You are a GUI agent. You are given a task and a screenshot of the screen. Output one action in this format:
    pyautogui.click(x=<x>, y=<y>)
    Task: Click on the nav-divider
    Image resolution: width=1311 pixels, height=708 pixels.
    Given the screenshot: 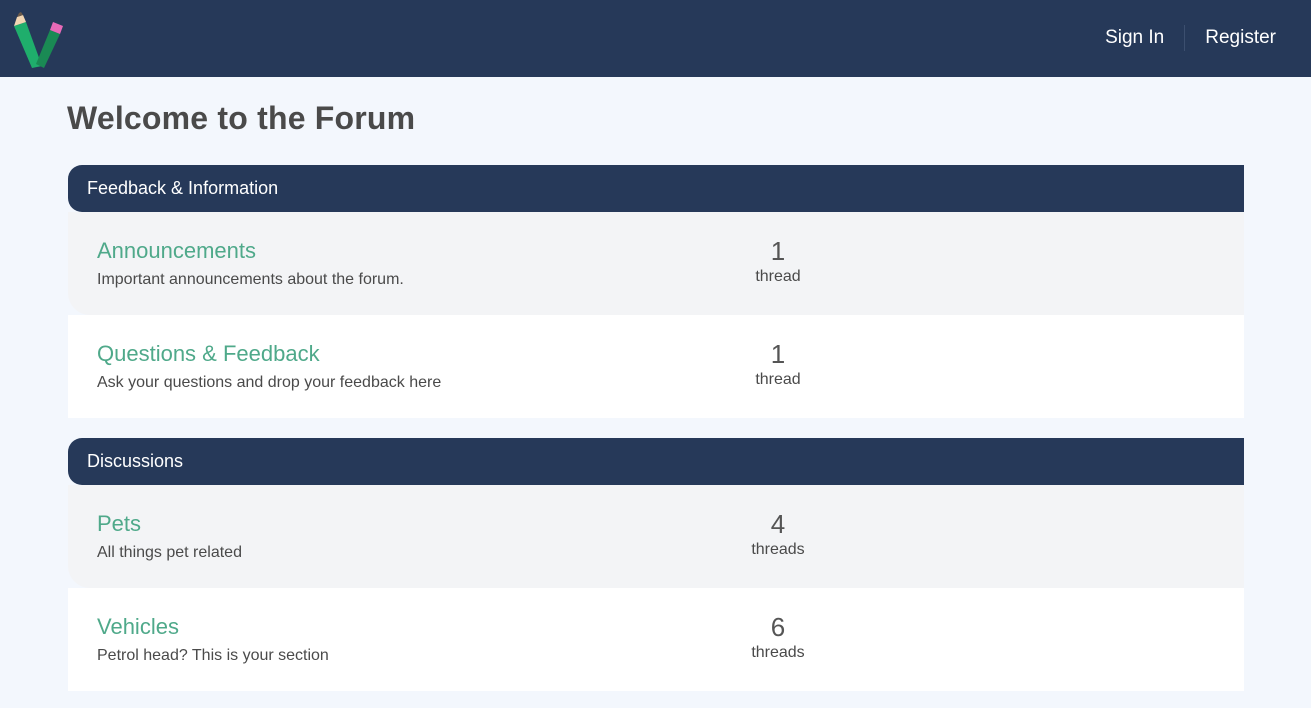 What is the action you would take?
    pyautogui.click(x=1185, y=38)
    